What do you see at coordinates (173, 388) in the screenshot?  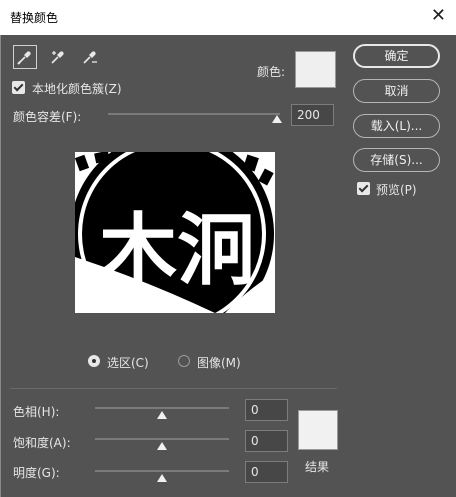 I see `section-divider` at bounding box center [173, 388].